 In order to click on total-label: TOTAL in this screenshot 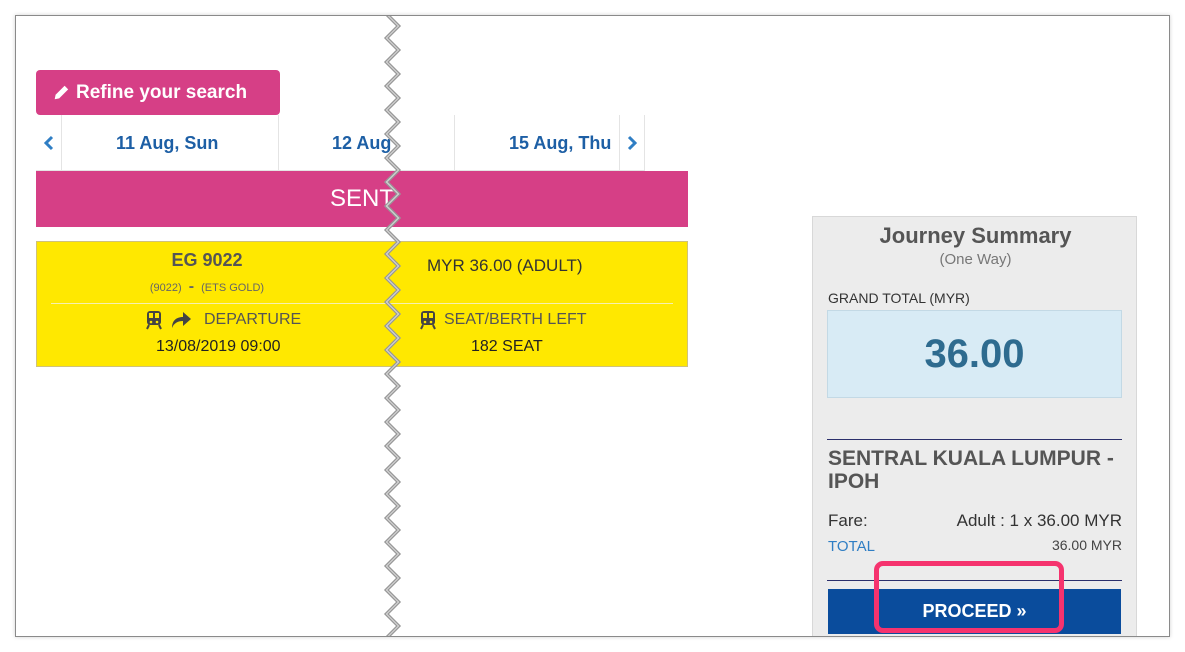, I will do `click(851, 546)`.